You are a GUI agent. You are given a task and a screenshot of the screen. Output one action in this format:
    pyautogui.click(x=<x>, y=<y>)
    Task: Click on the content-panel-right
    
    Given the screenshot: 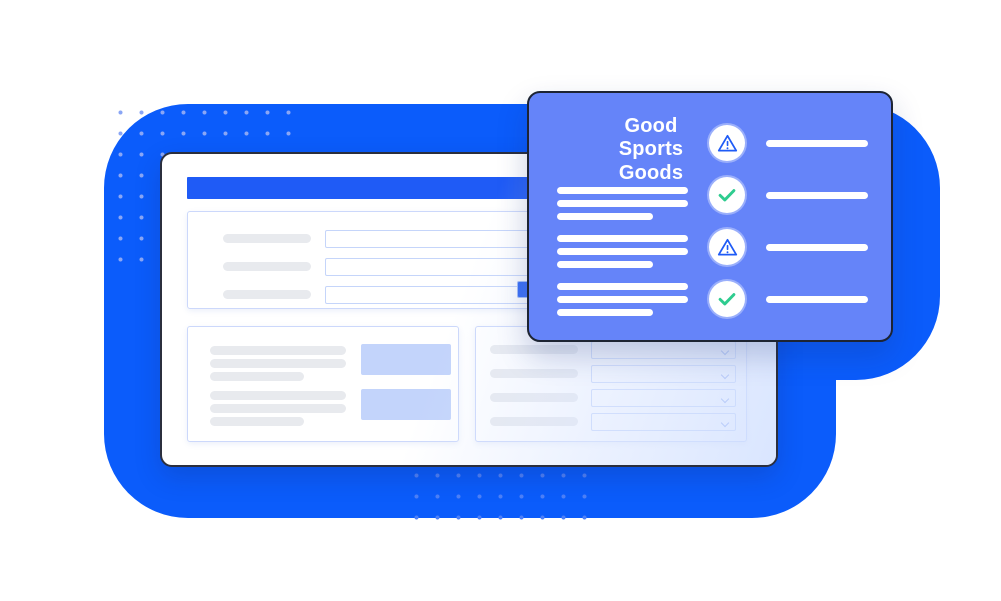 What is the action you would take?
    pyautogui.click(x=611, y=384)
    